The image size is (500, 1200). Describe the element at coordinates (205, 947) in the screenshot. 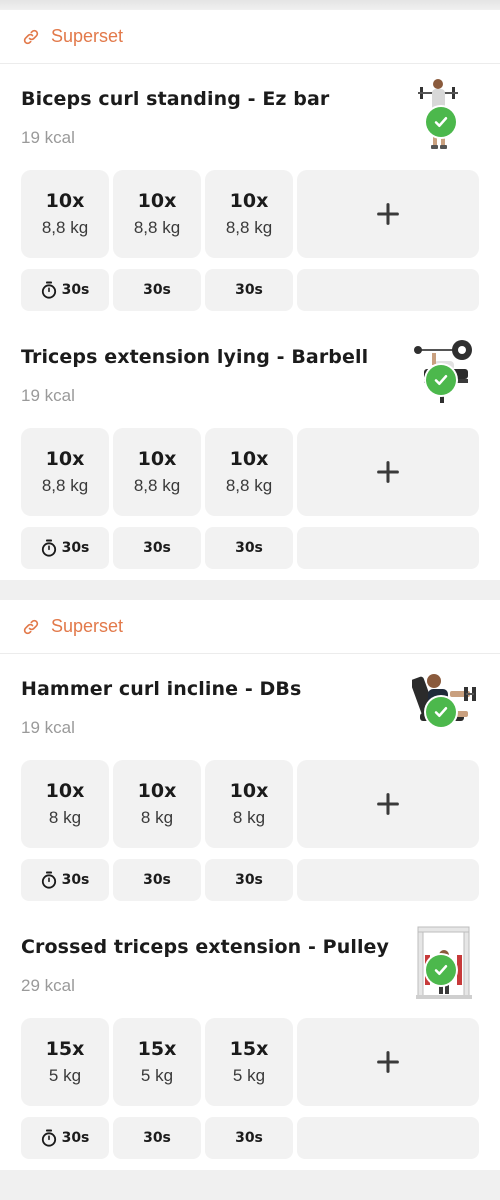

I see `exercise-title: Crossed triceps extension - Pulley` at that location.